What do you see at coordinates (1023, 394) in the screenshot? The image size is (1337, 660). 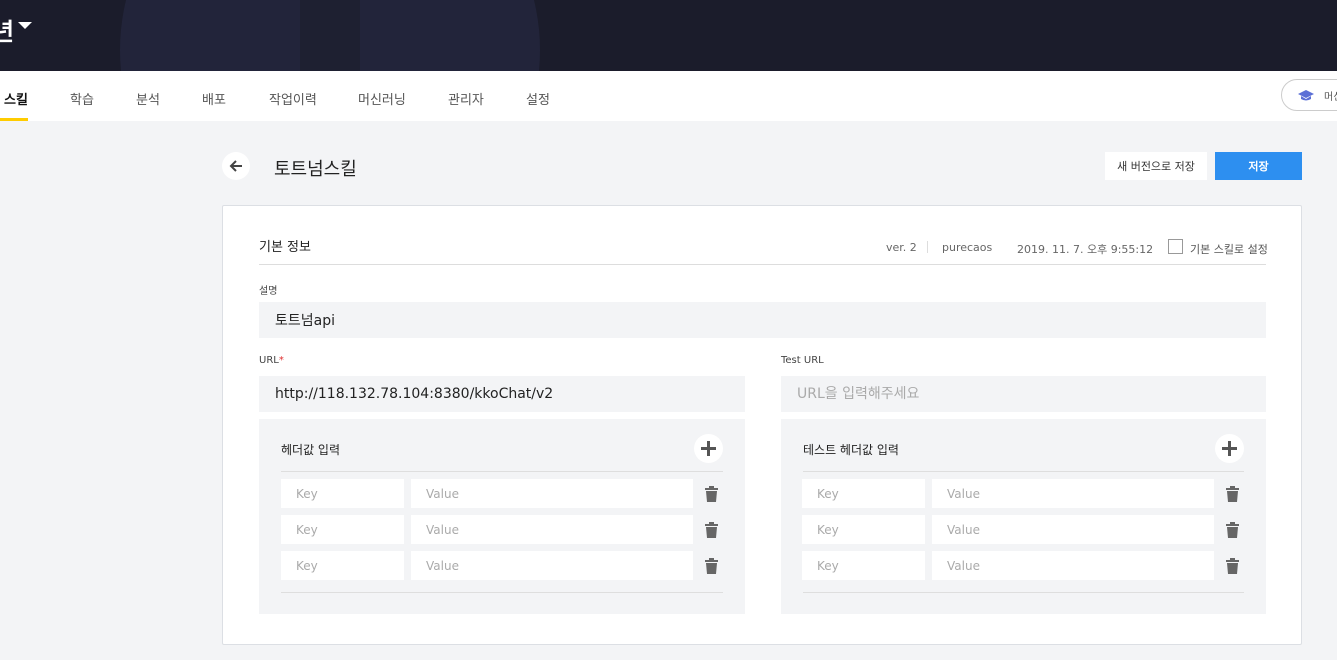 I see `test-url-input` at bounding box center [1023, 394].